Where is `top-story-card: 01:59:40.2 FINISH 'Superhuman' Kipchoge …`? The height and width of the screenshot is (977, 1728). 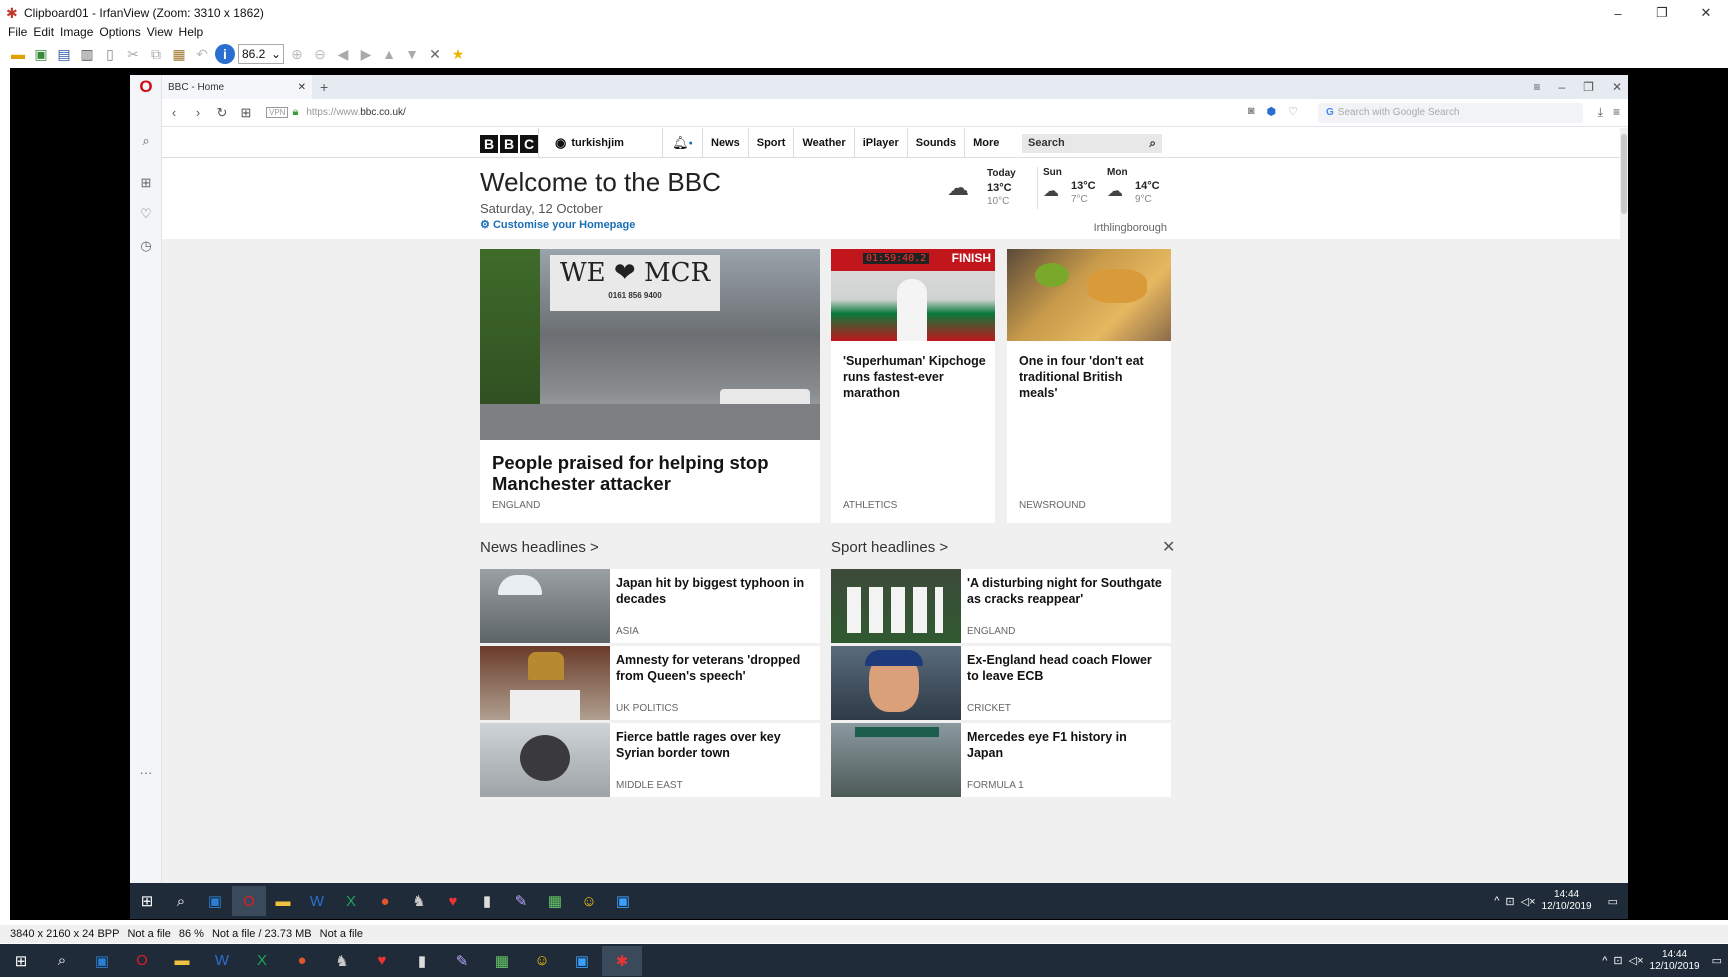
top-story-card: 01:59:40.2 FINISH 'Superhuman' Kipchoge … is located at coordinates (913, 386).